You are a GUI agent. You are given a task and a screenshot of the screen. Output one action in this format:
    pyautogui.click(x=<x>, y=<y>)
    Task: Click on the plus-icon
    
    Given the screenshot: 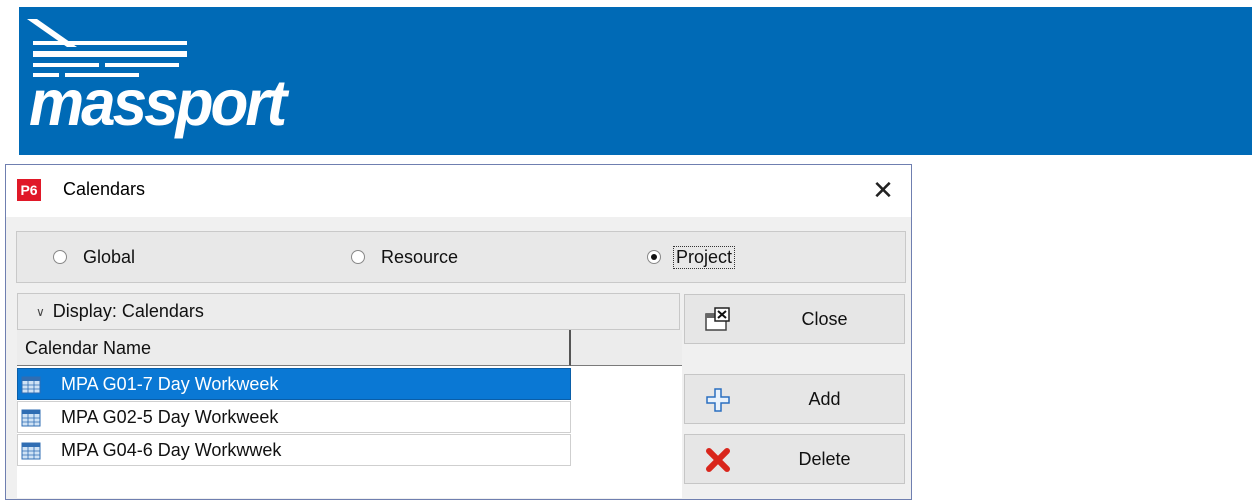 What is the action you would take?
    pyautogui.click(x=718, y=400)
    